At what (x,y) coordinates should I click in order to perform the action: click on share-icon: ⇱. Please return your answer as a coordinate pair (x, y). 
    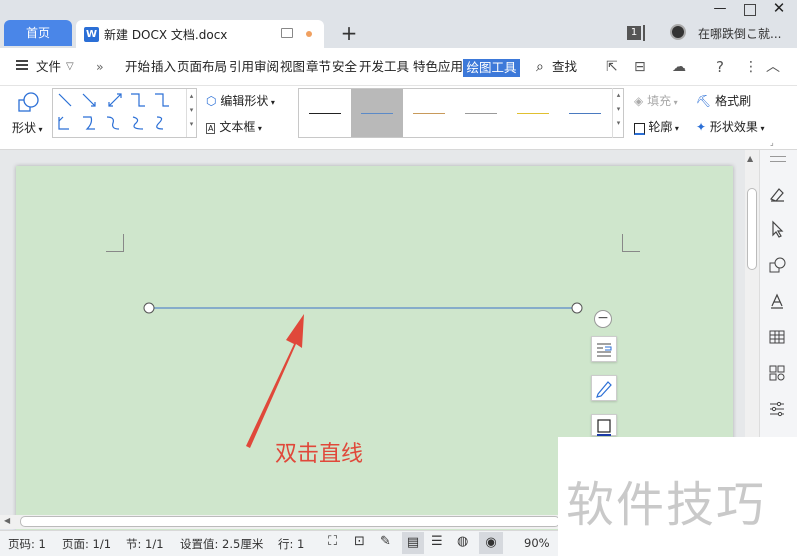
    Looking at the image, I should click on (612, 67).